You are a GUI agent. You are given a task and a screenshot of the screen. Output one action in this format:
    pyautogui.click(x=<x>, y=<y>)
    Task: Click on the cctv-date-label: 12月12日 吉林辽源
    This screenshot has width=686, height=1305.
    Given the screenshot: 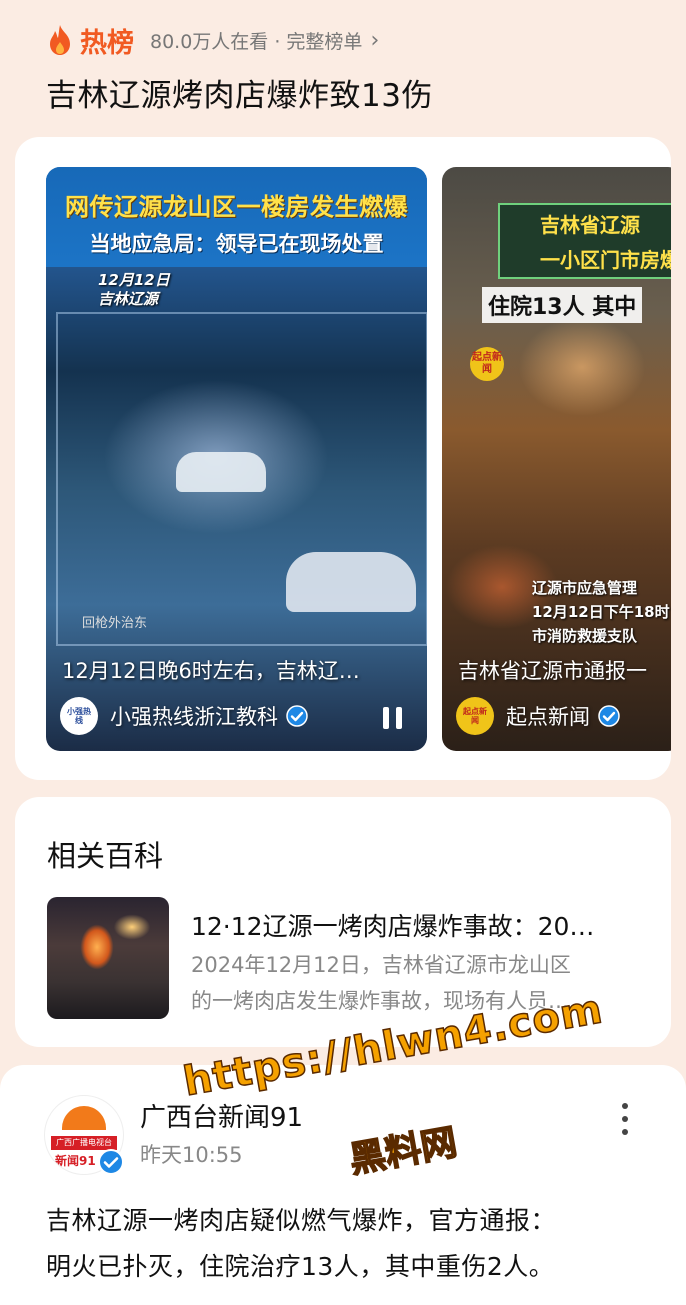 What is the action you would take?
    pyautogui.click(x=134, y=290)
    